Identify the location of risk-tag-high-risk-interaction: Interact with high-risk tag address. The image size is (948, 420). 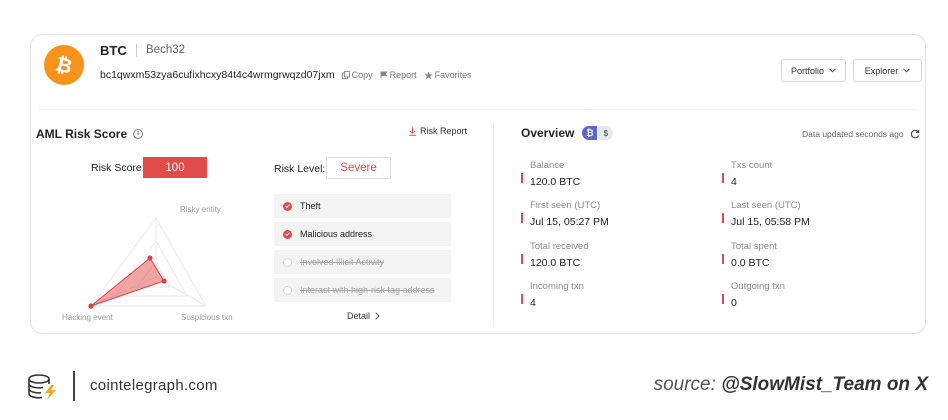
(362, 290).